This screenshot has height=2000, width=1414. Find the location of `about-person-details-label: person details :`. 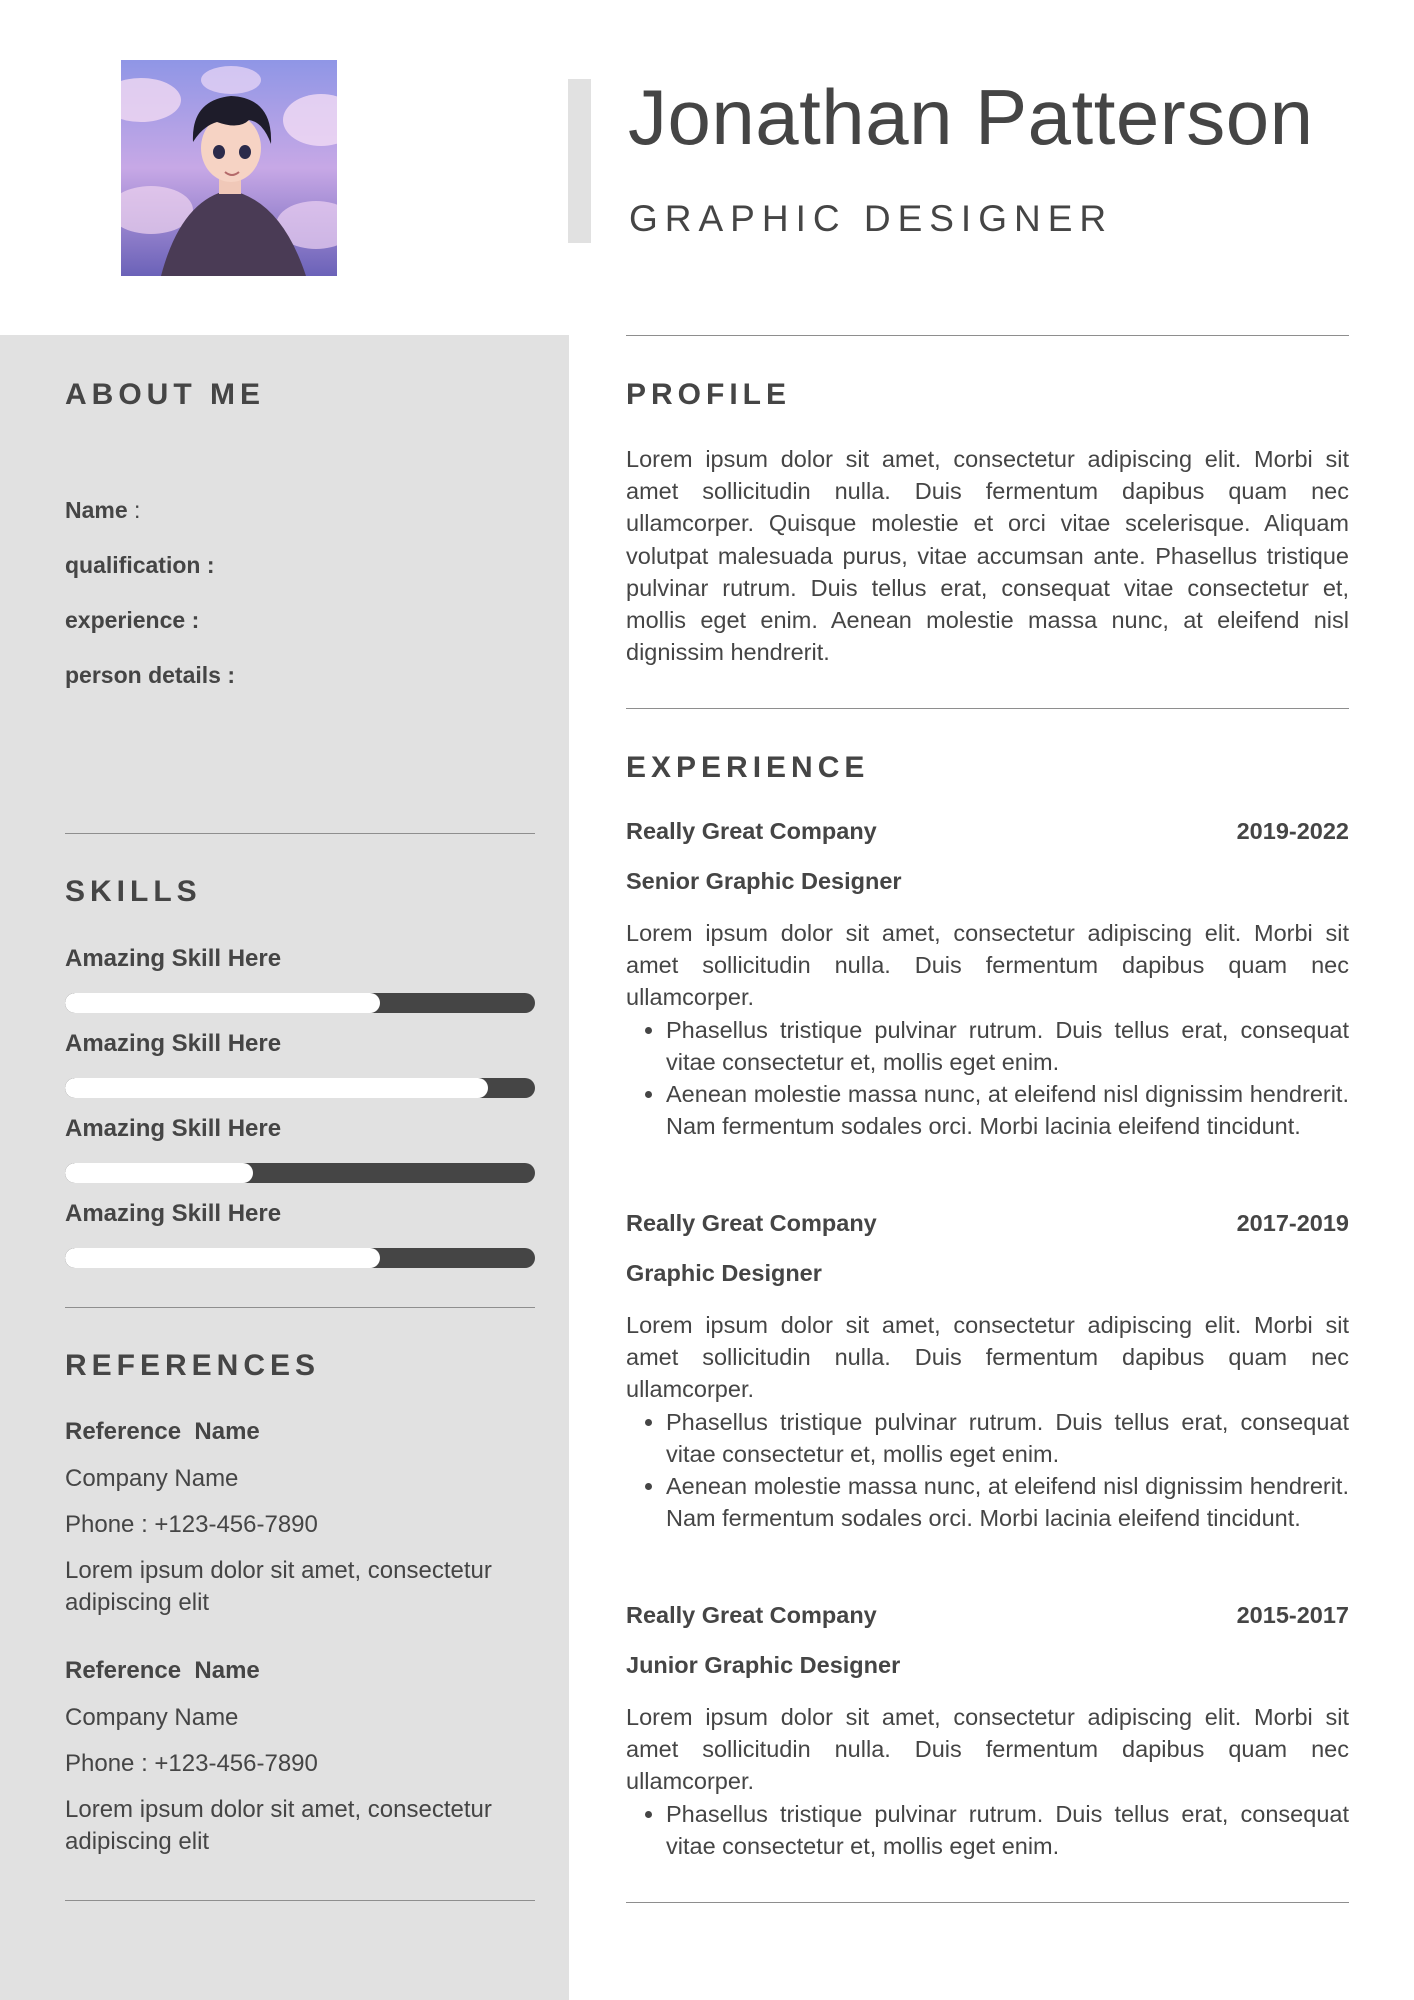

about-person-details-label: person details : is located at coordinates (150, 675).